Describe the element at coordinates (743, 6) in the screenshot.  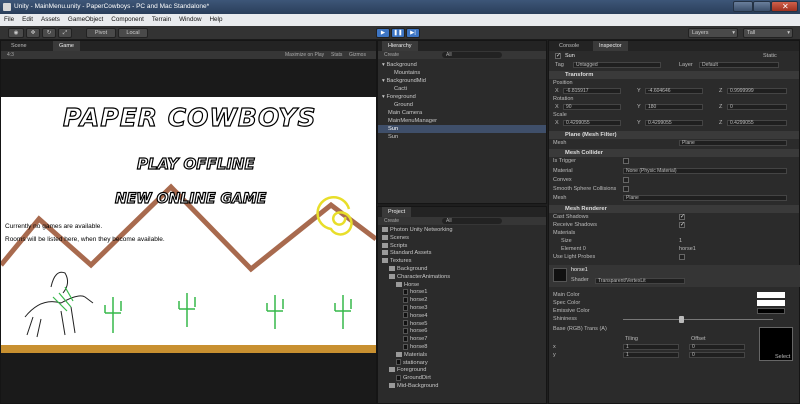
I see `minimize-button` at that location.